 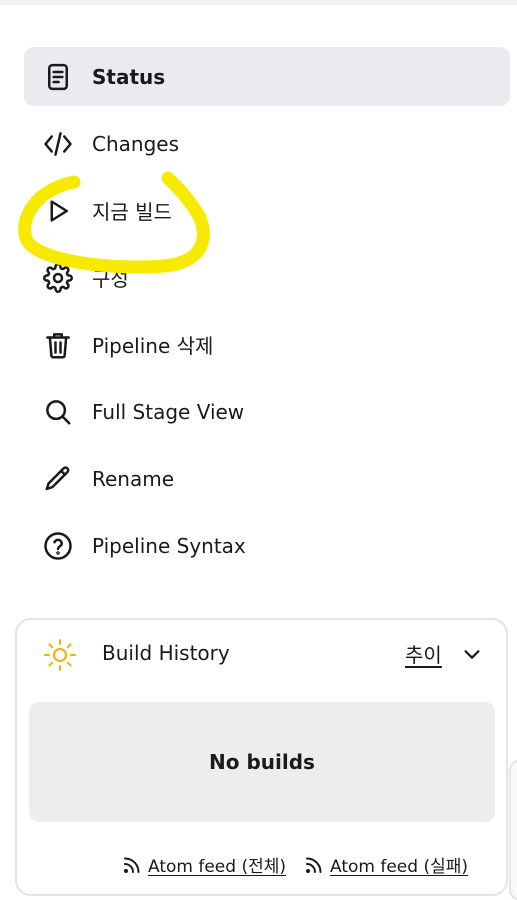 What do you see at coordinates (513, 830) in the screenshot?
I see `scroll-edge-widget` at bounding box center [513, 830].